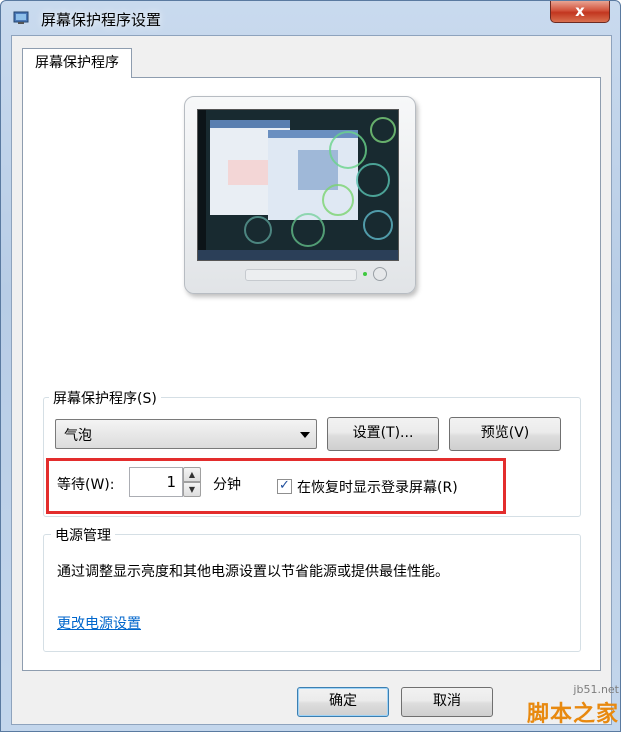 The width and height of the screenshot is (623, 734). What do you see at coordinates (21, 17) in the screenshot?
I see `screensaver-app-icon` at bounding box center [21, 17].